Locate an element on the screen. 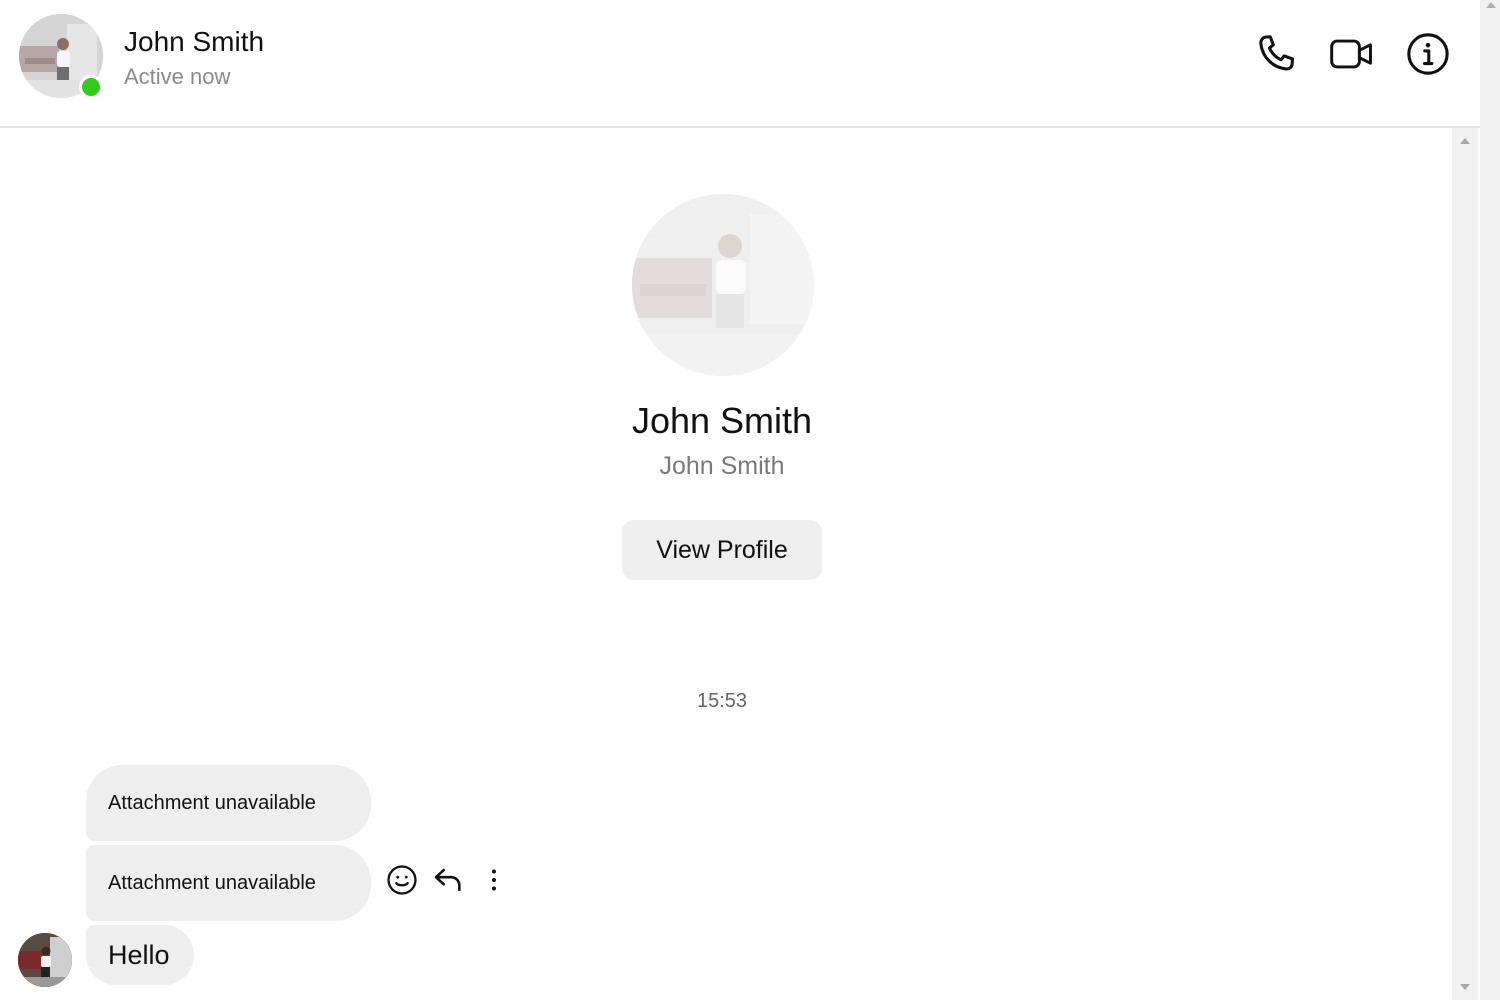 The height and width of the screenshot is (1000, 1500). active-status: Active now is located at coordinates (177, 76).